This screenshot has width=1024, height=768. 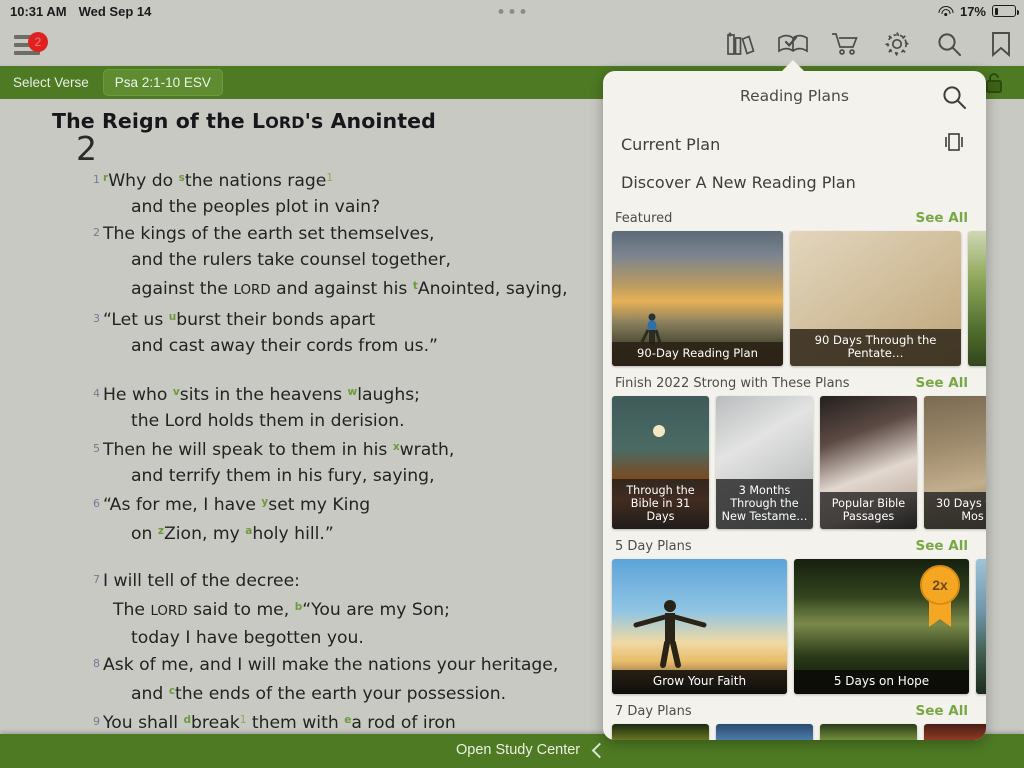 I want to click on select-verse-label: Select Verse, so click(x=51, y=82).